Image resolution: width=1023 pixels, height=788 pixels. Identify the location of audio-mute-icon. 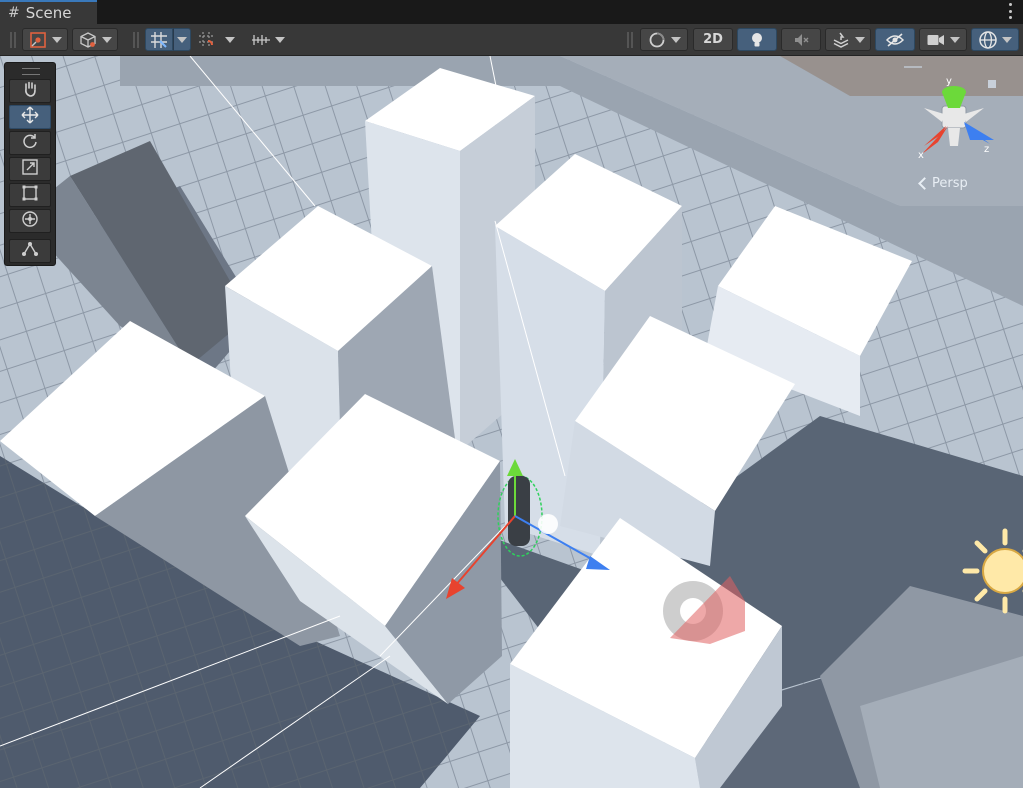
(801, 40).